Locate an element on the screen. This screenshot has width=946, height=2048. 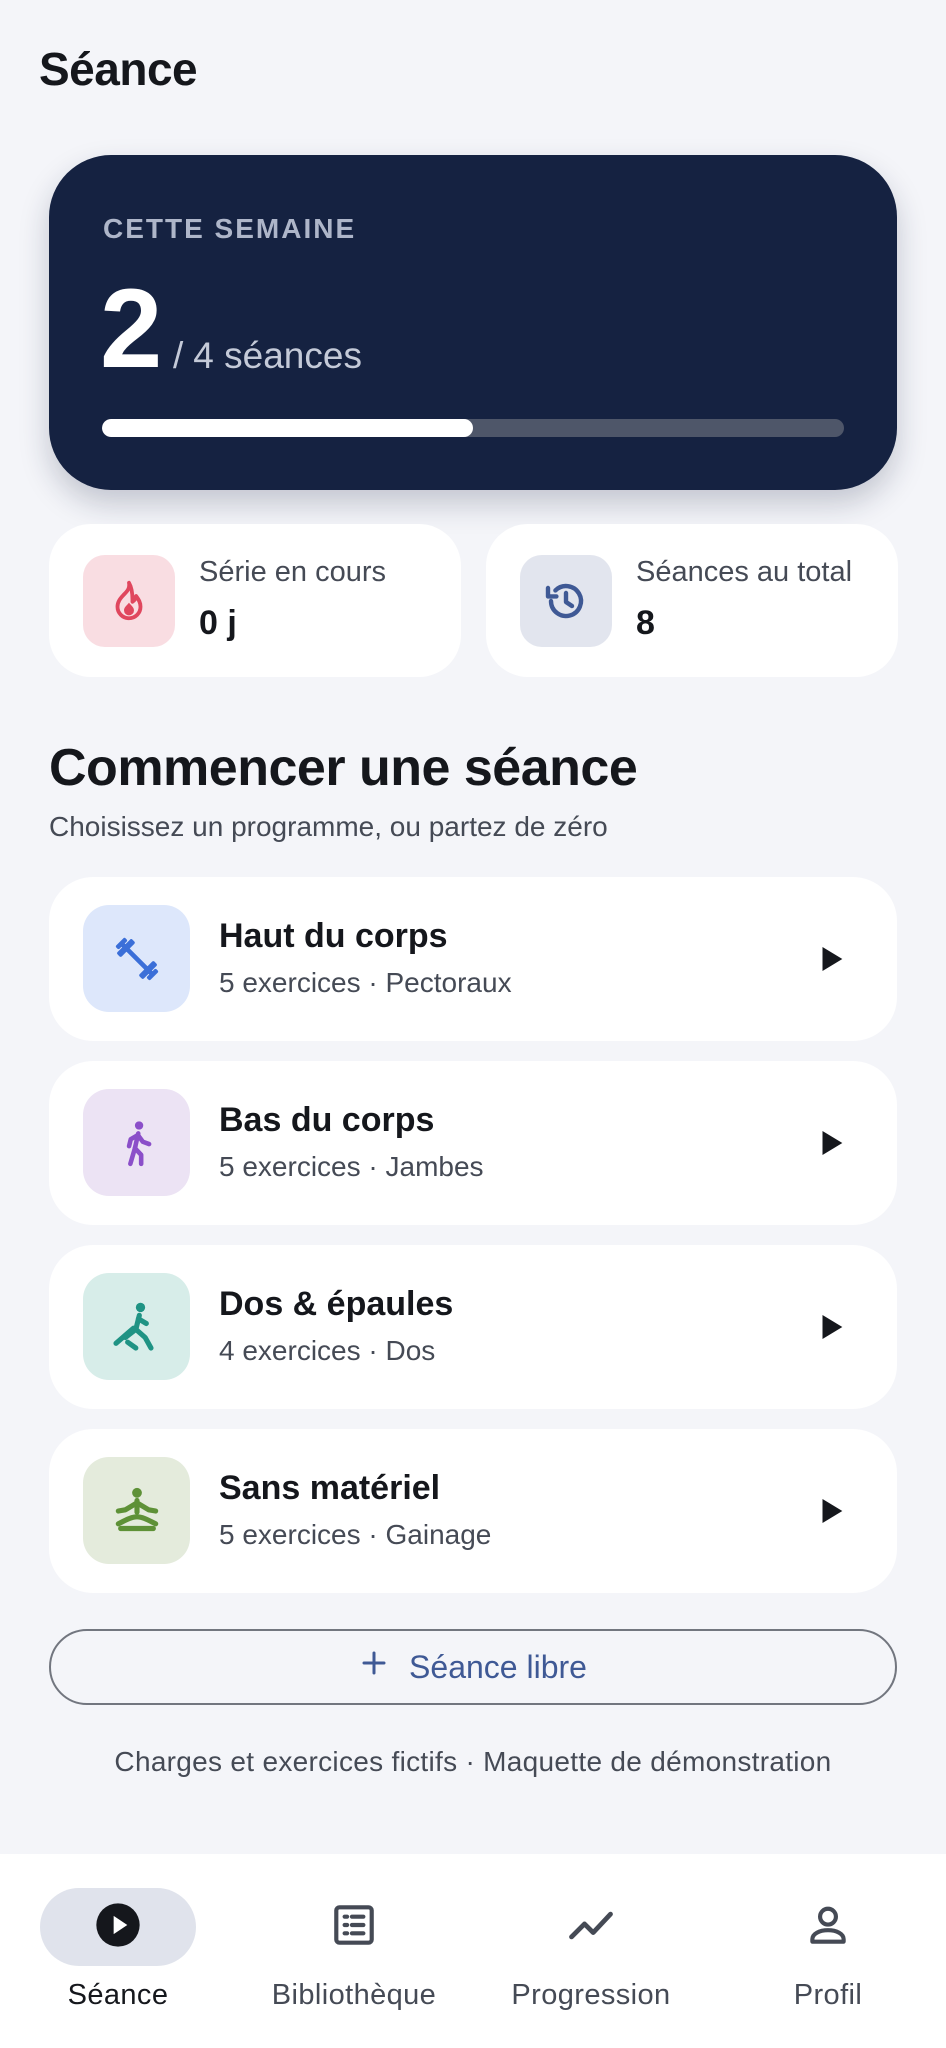
nav-label: Bibliothèque is located at coordinates (354, 1995).